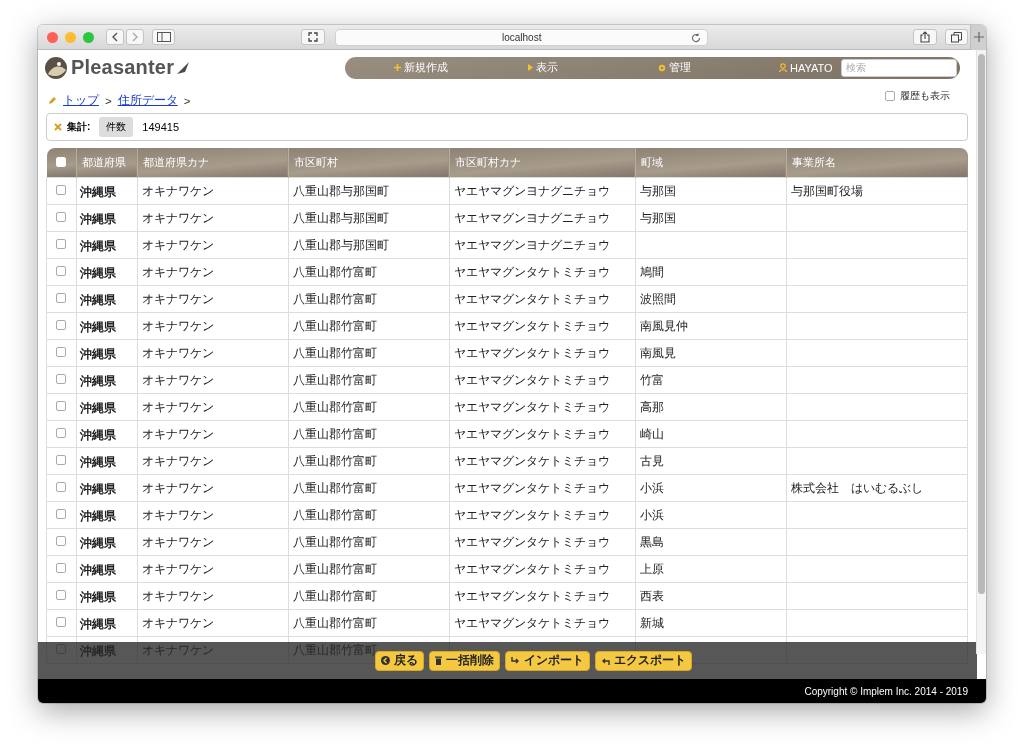  Describe the element at coordinates (115, 37) in the screenshot. I see `back-button` at that location.